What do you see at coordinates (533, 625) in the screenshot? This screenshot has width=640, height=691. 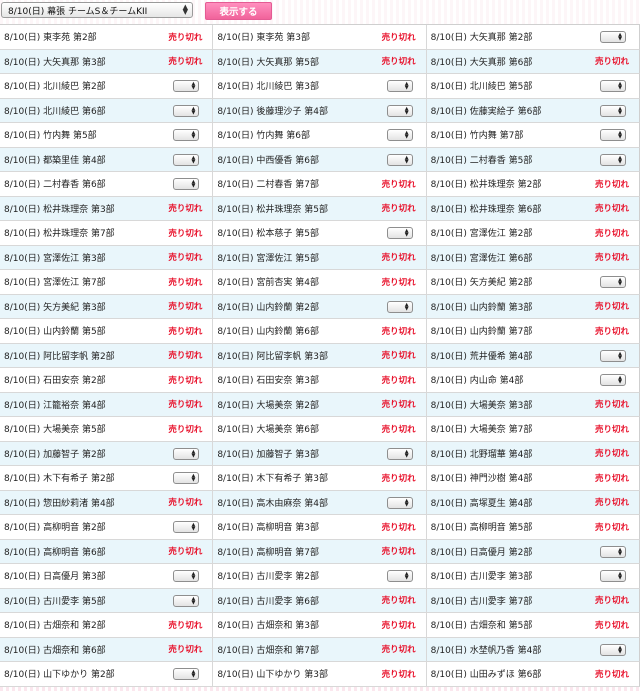 I see `ticket-cell: 8/10(日) 古畑奈和 第5部 売り切れ` at bounding box center [533, 625].